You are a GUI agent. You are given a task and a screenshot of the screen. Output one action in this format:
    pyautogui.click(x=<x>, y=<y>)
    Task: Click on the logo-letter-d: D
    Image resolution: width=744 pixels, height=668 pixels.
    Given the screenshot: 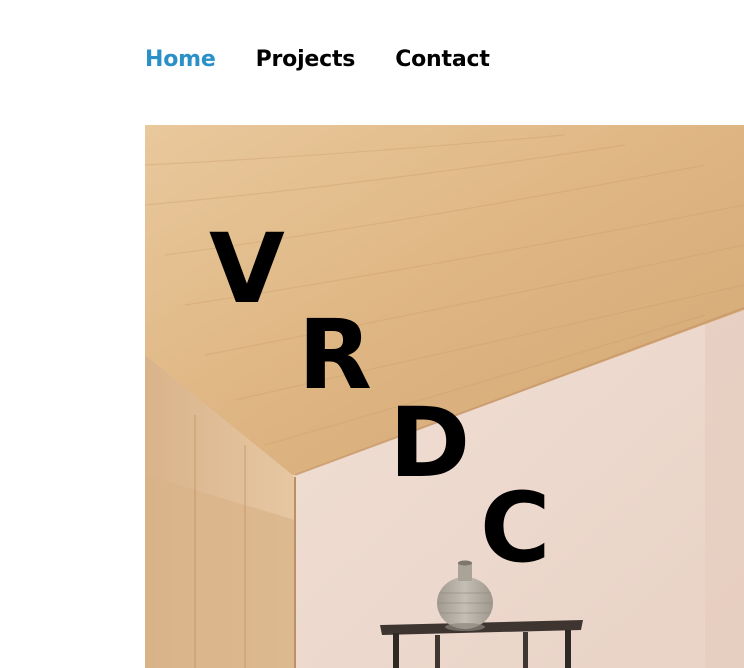 What is the action you would take?
    pyautogui.click(x=430, y=443)
    